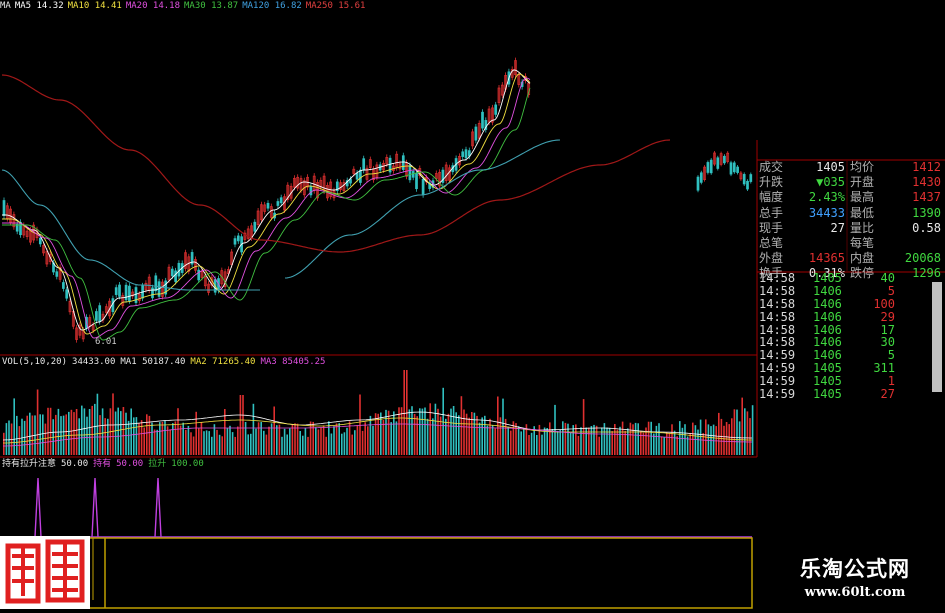 The image size is (945, 613). Describe the element at coordinates (827, 303) in the screenshot. I see `tick-price: 1406` at that location.